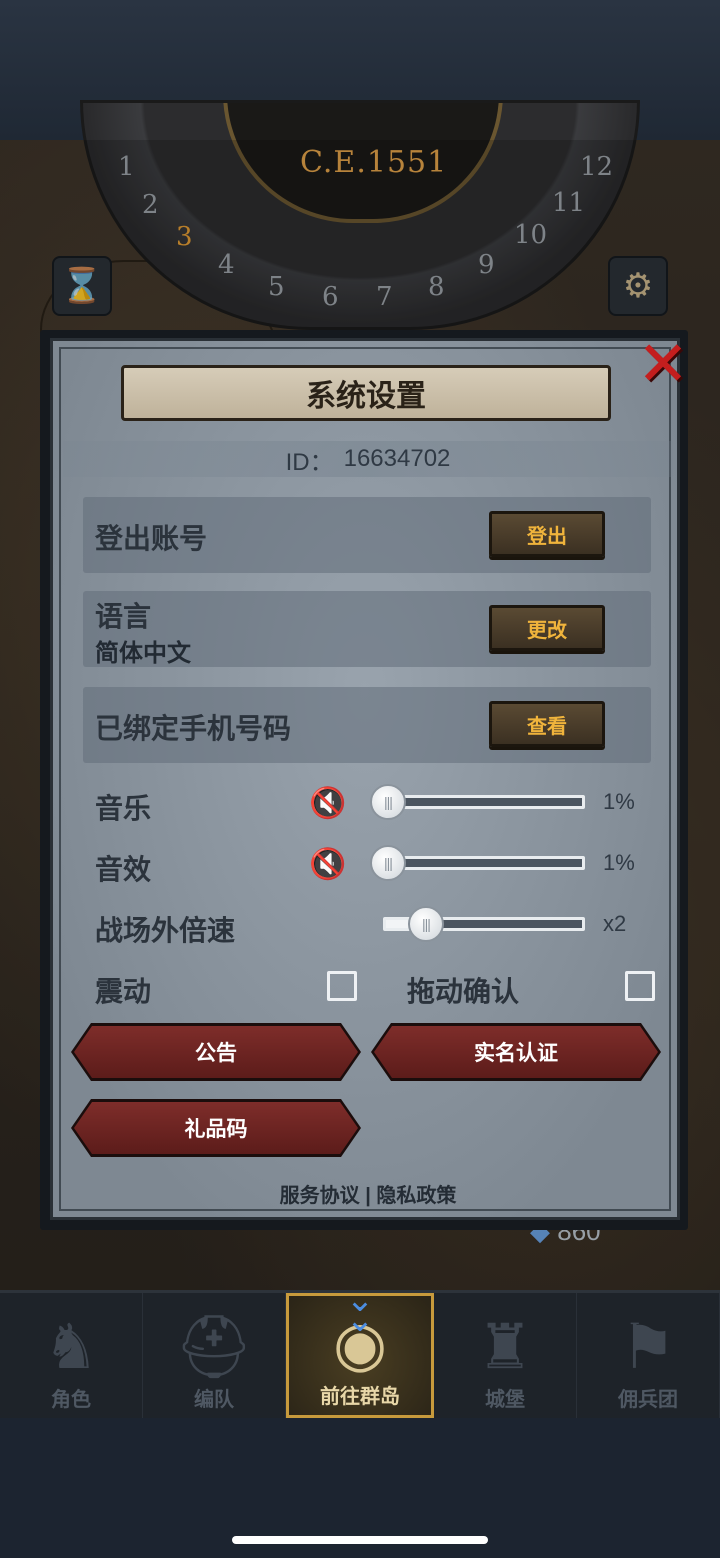  Describe the element at coordinates (397, 458) in the screenshot. I see `user-id-value: 16634702` at that location.